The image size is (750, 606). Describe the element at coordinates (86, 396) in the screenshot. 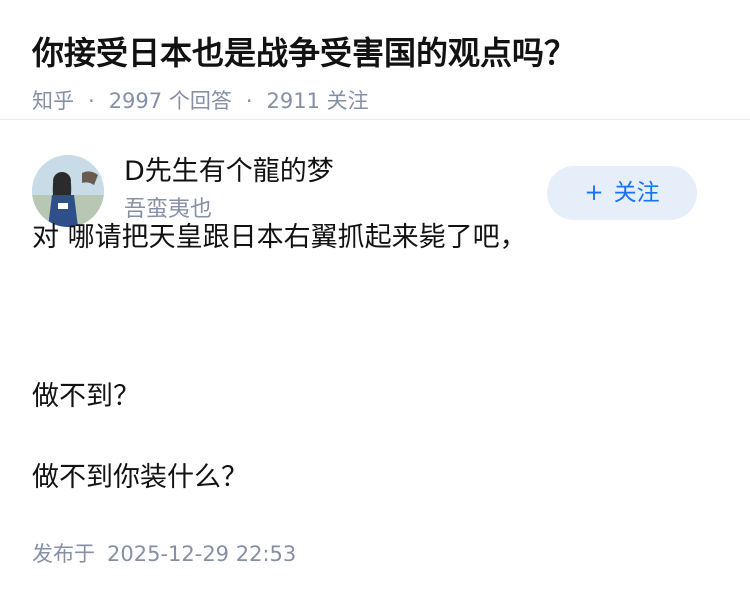

I see `answer-paragraph: 做不到？` at that location.